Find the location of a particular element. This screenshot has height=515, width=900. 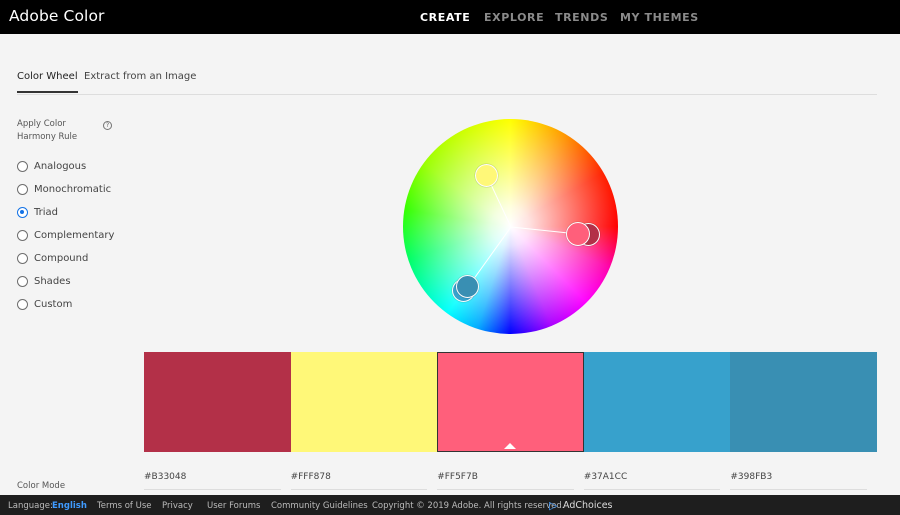

tab-color-wheel: Color Wheel is located at coordinates (47, 82).